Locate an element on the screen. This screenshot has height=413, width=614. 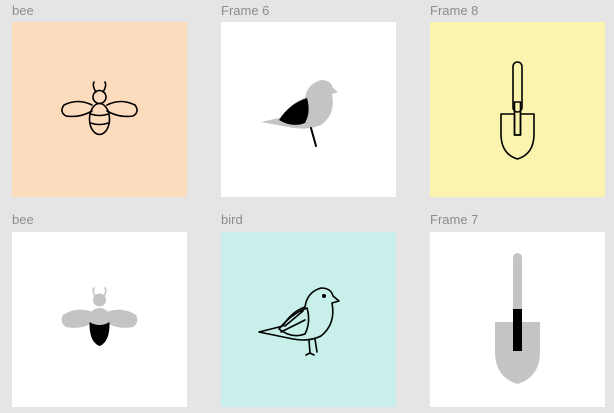
frame-label-frame-8: Frame 8 is located at coordinates (454, 11).